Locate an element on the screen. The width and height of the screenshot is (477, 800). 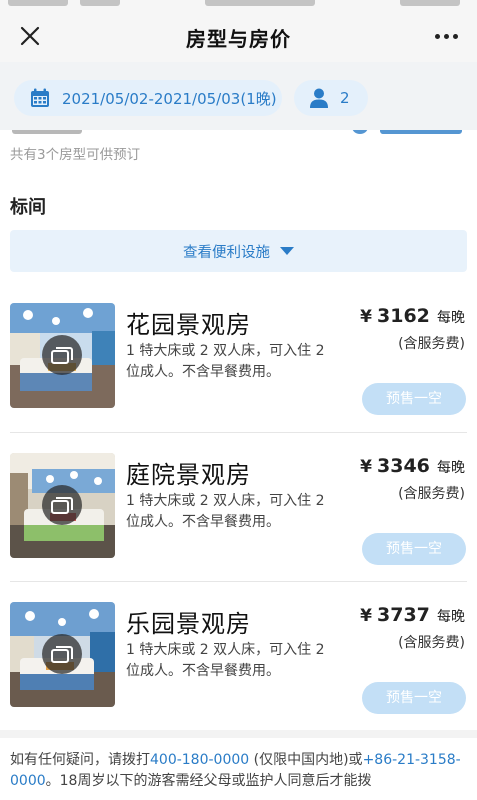
price-amount: 3346 is located at coordinates (403, 466).